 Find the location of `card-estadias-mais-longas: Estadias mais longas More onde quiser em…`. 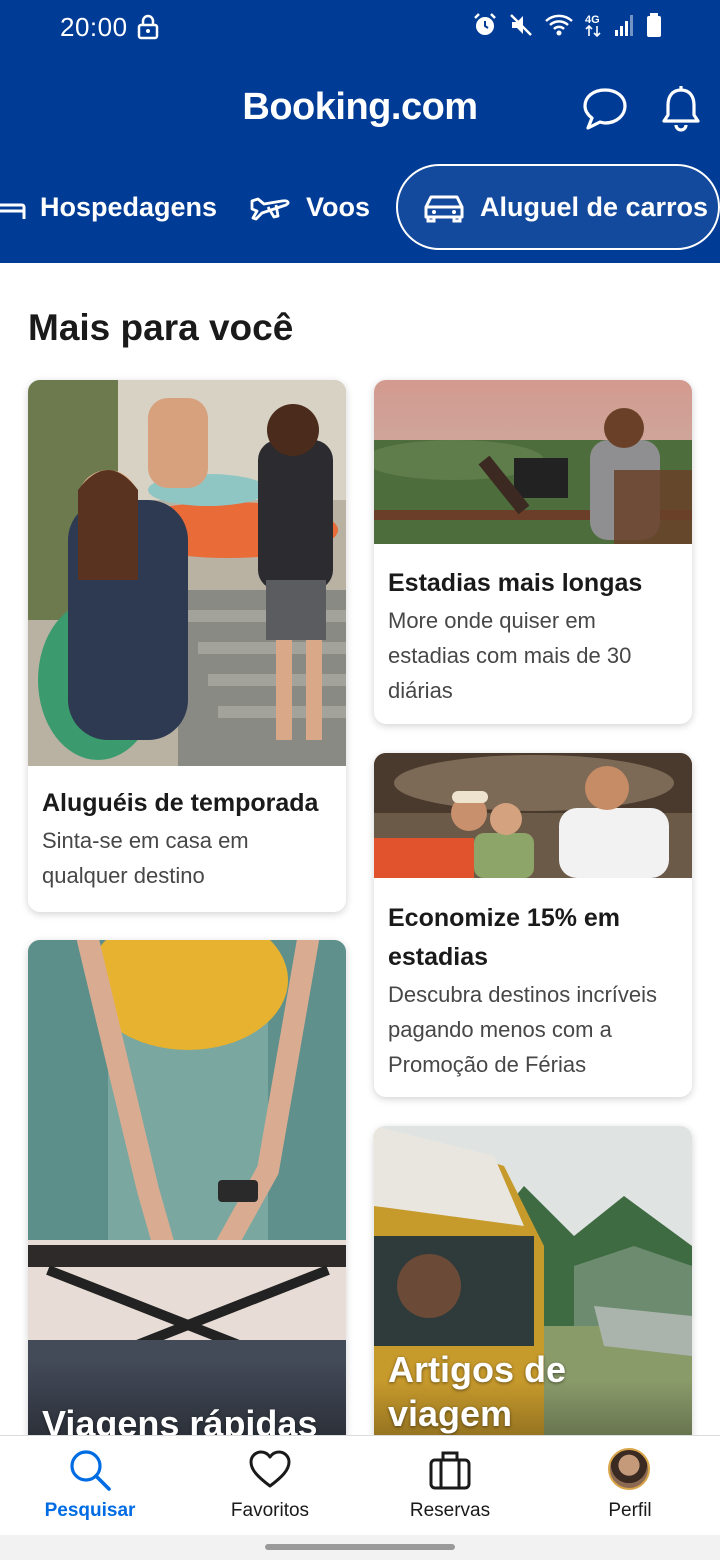

card-estadias-mais-longas: Estadias mais longas More onde quiser em… is located at coordinates (533, 552).